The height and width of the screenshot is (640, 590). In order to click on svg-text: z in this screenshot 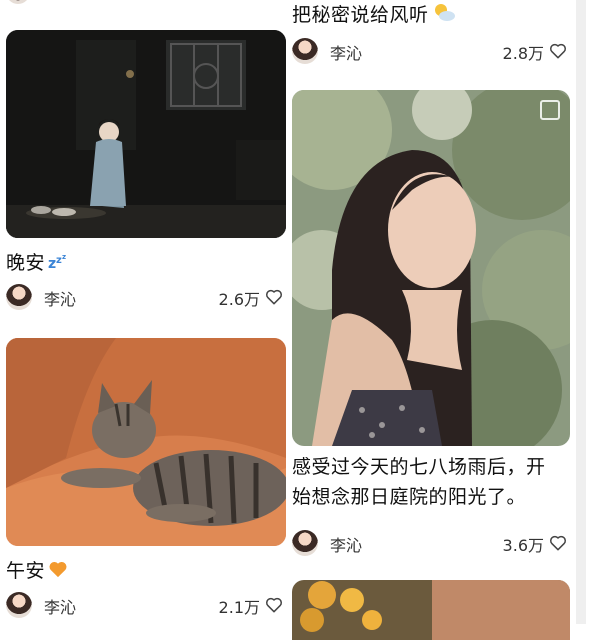, I will do `click(64, 257)`.